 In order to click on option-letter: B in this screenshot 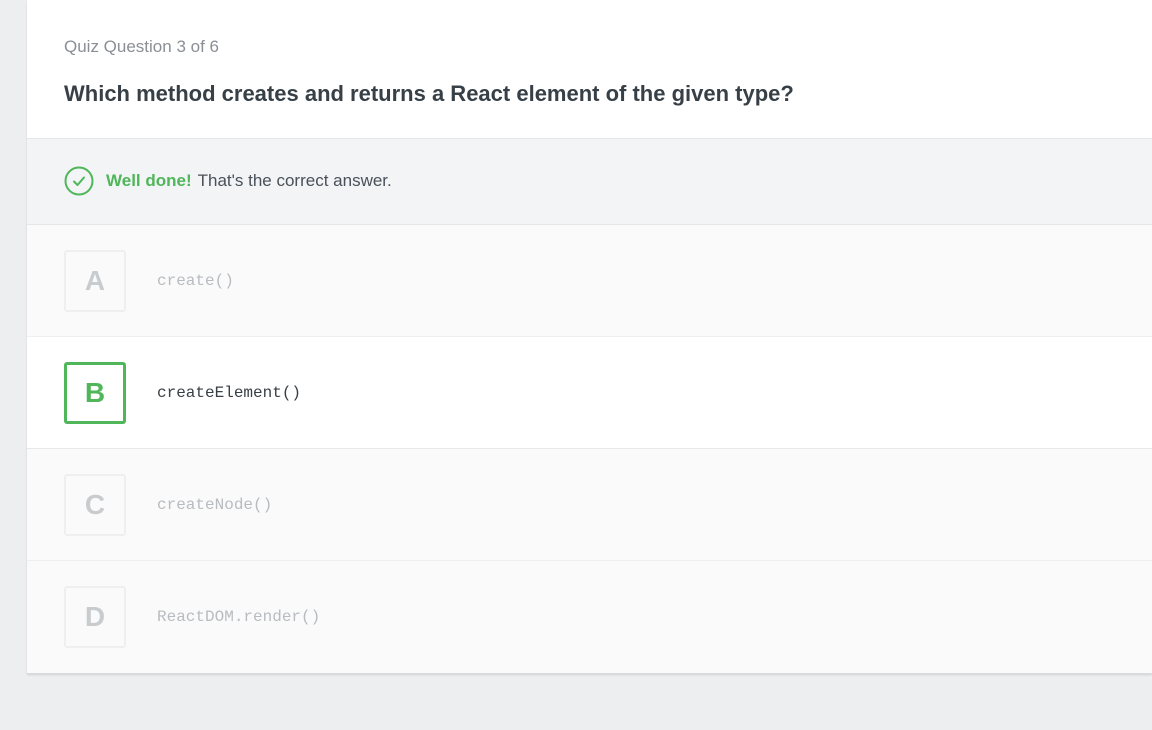, I will do `click(95, 392)`.